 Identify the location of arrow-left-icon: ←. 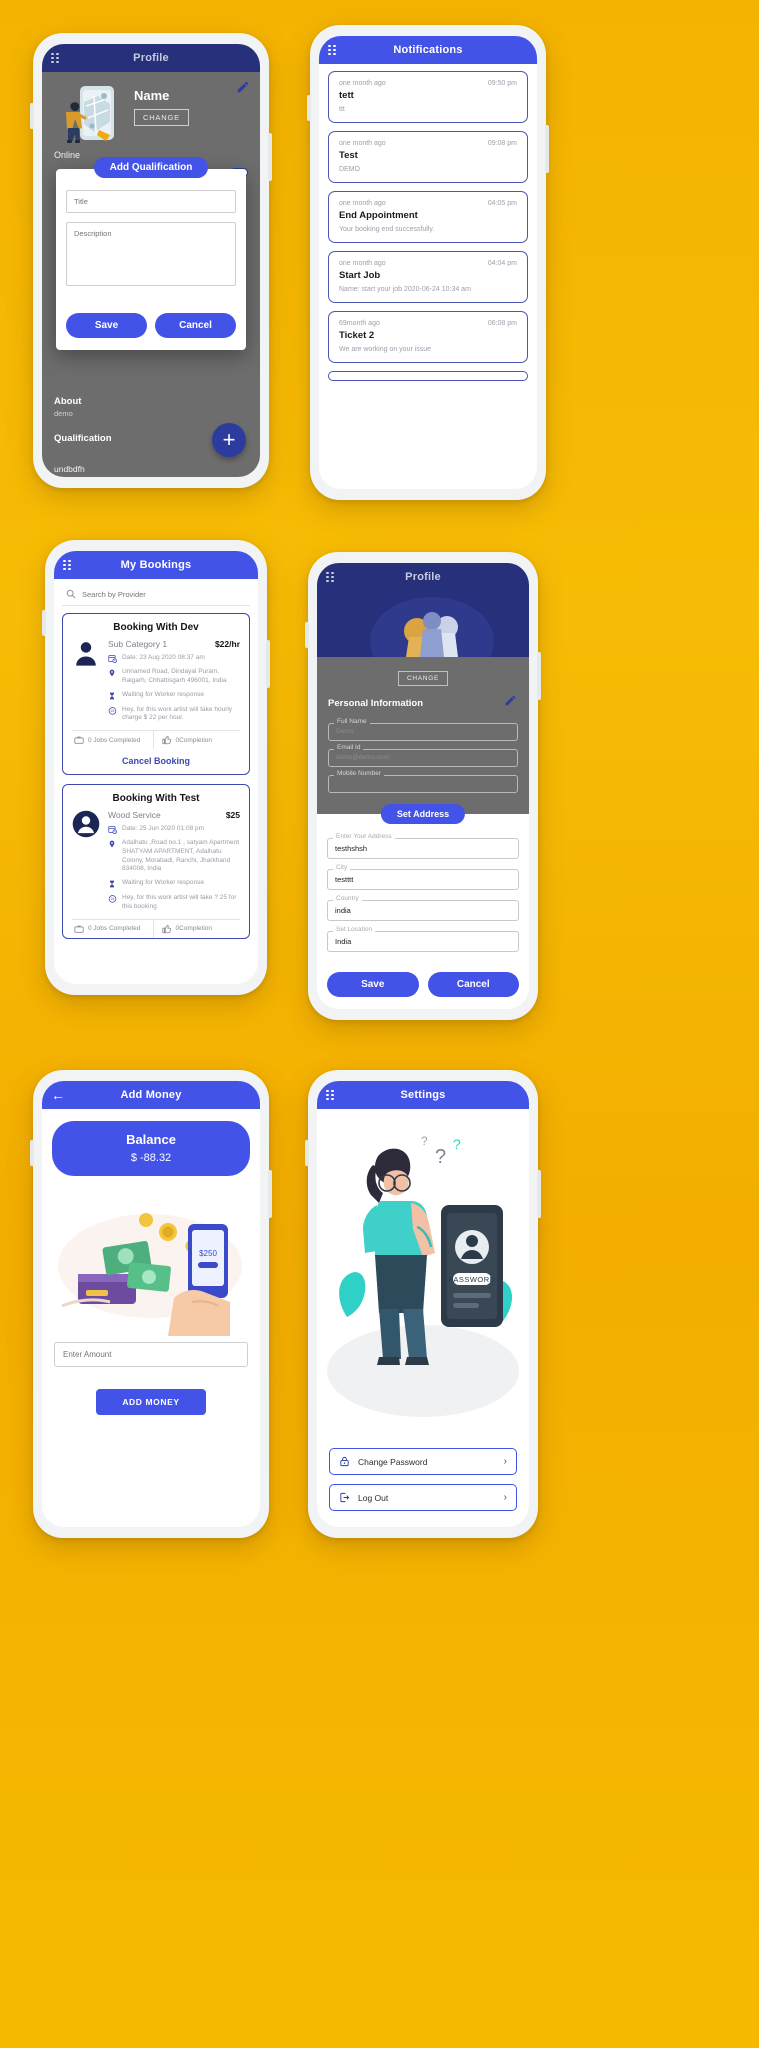
(58, 1095).